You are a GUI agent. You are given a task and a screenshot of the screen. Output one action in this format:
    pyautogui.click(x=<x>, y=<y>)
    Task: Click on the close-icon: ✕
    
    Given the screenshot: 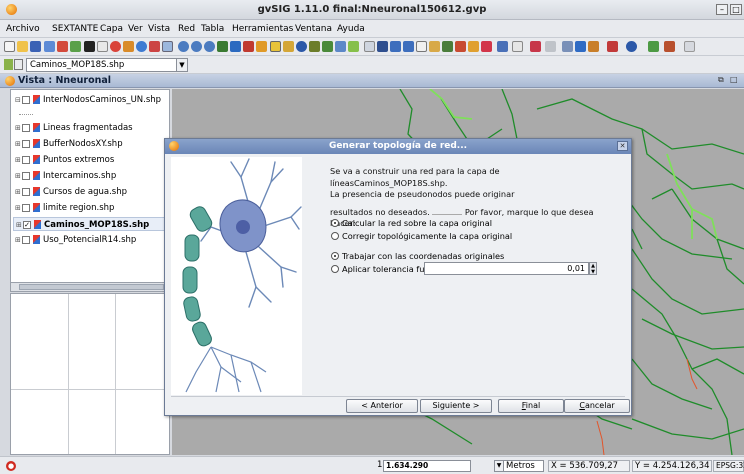 What is the action you would take?
    pyautogui.click(x=622, y=146)
    